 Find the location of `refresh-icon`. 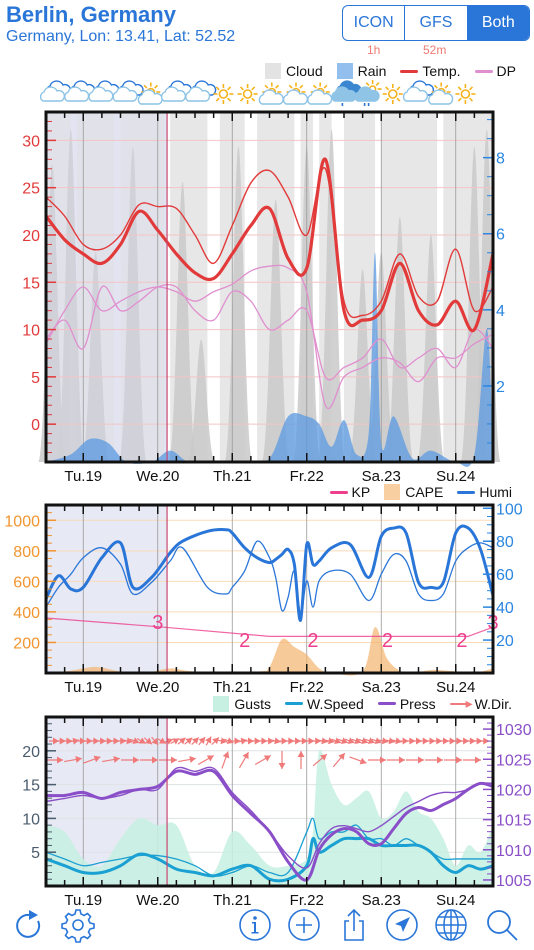

refresh-icon is located at coordinates (30, 925).